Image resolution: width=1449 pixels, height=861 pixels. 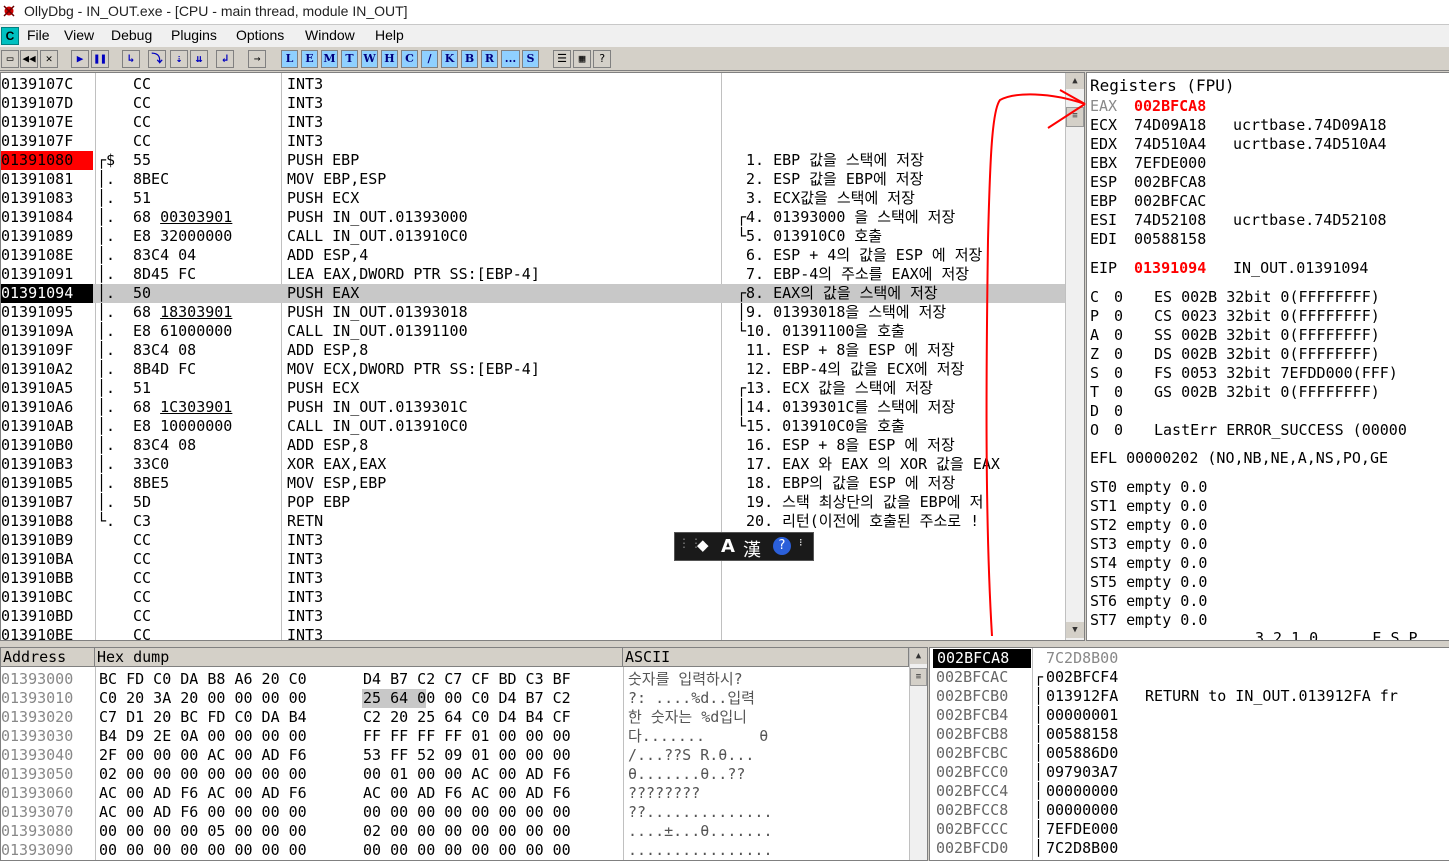 What do you see at coordinates (533, 388) in the screenshot?
I see `disassembly-row: 013910A5 │. 51 PUSH ECX ┌13. ECX 값을 스택에 저장` at bounding box center [533, 388].